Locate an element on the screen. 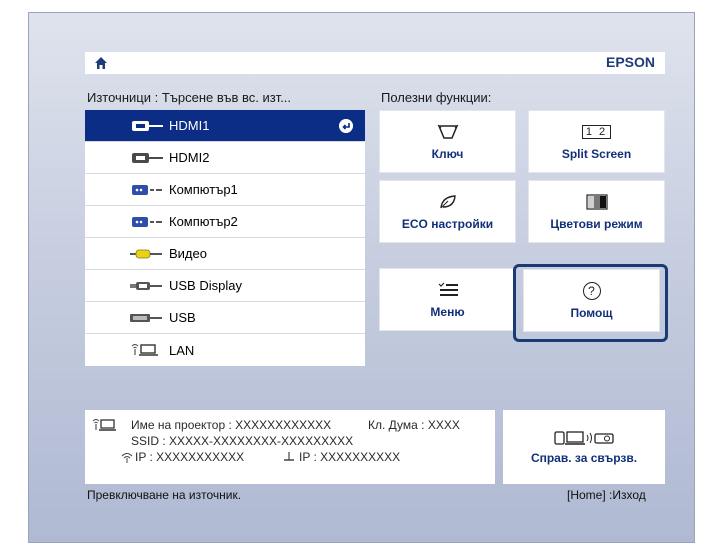 This screenshot has width=720, height=551. wired-lan-icon is located at coordinates (289, 456).